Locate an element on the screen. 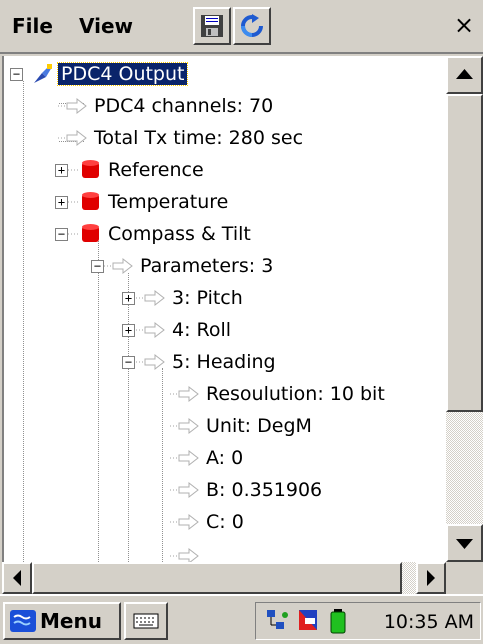 The width and height of the screenshot is (483, 644). tree-item-label: 3: Pitch is located at coordinates (207, 298).